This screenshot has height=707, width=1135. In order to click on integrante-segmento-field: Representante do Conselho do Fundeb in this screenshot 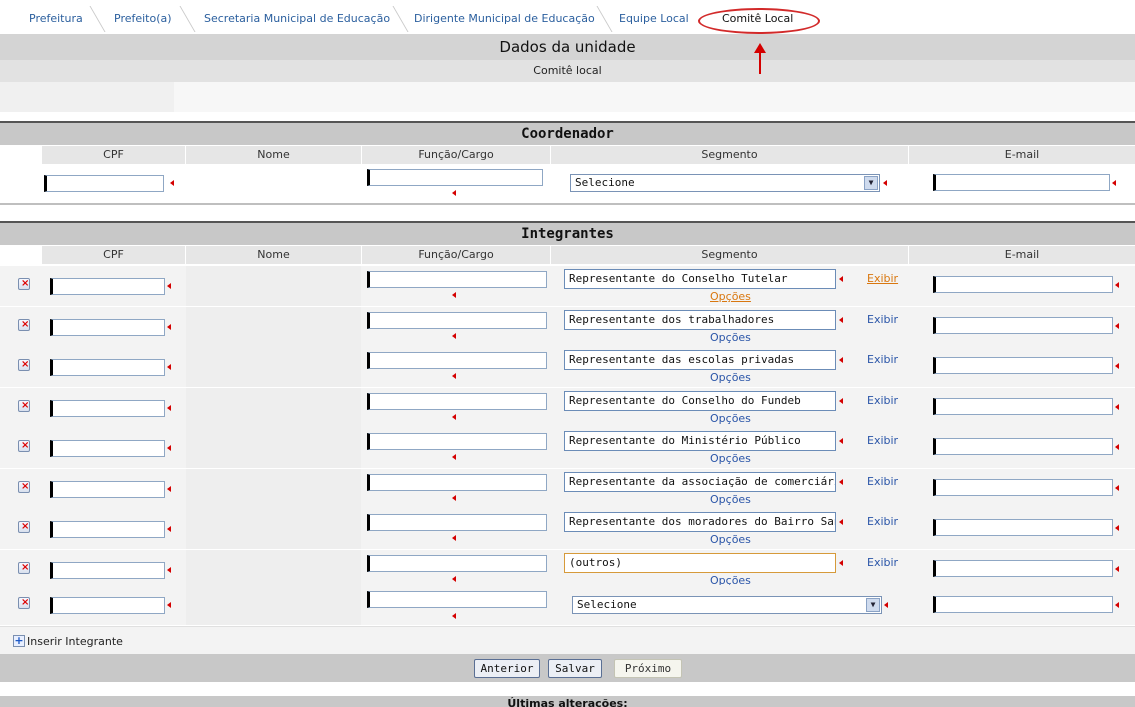, I will do `click(700, 401)`.